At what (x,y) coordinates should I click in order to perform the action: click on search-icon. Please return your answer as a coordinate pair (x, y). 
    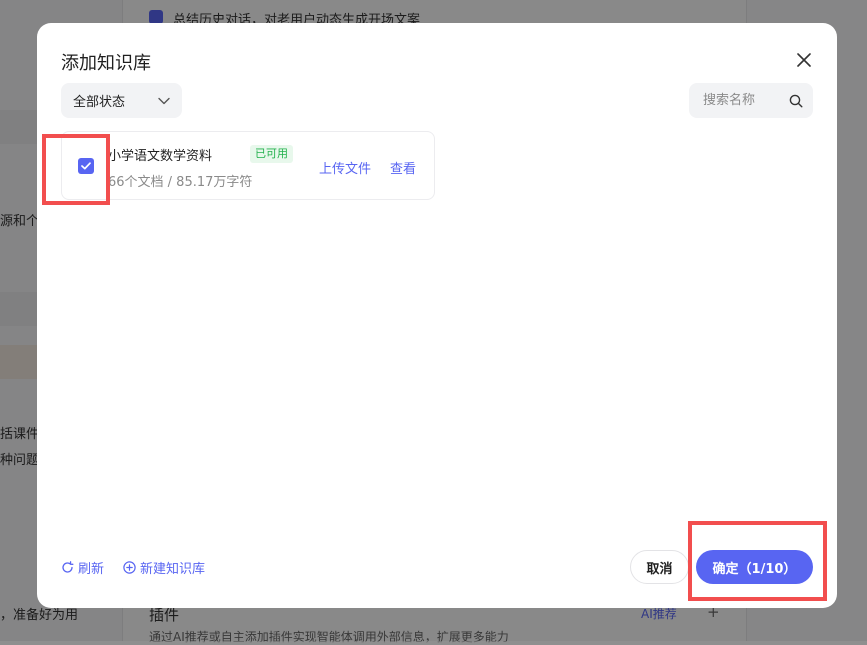
    Looking at the image, I should click on (796, 101).